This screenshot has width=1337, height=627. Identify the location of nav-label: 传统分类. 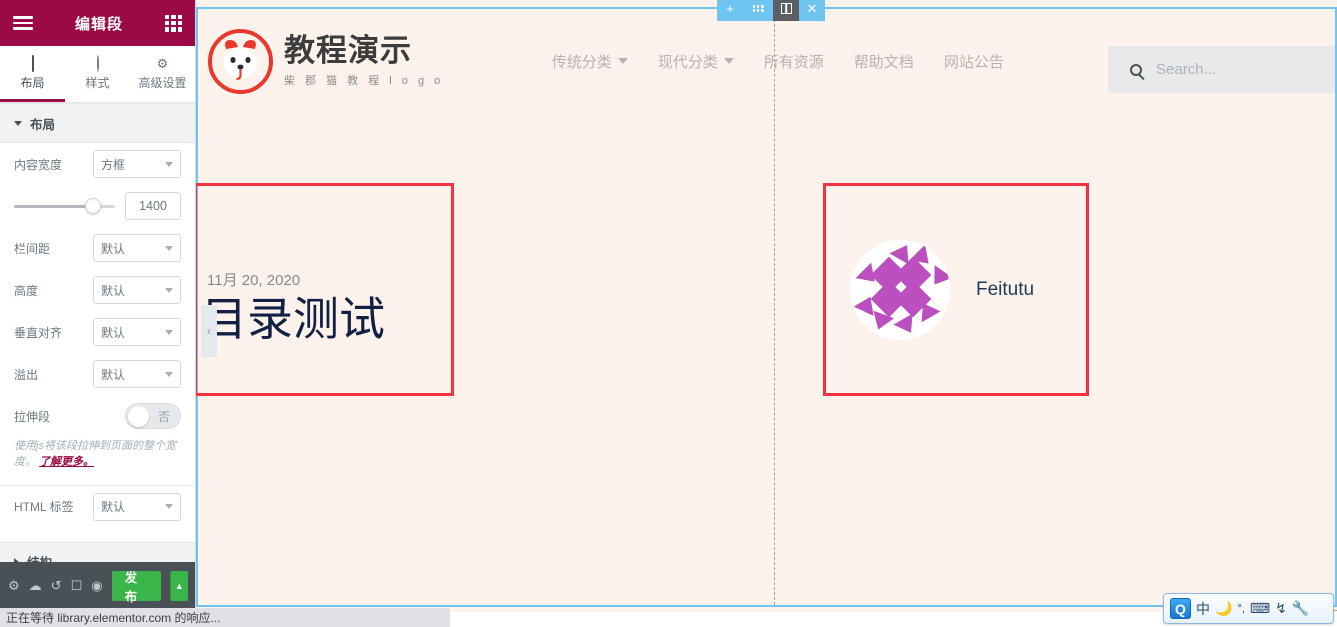
(581, 62).